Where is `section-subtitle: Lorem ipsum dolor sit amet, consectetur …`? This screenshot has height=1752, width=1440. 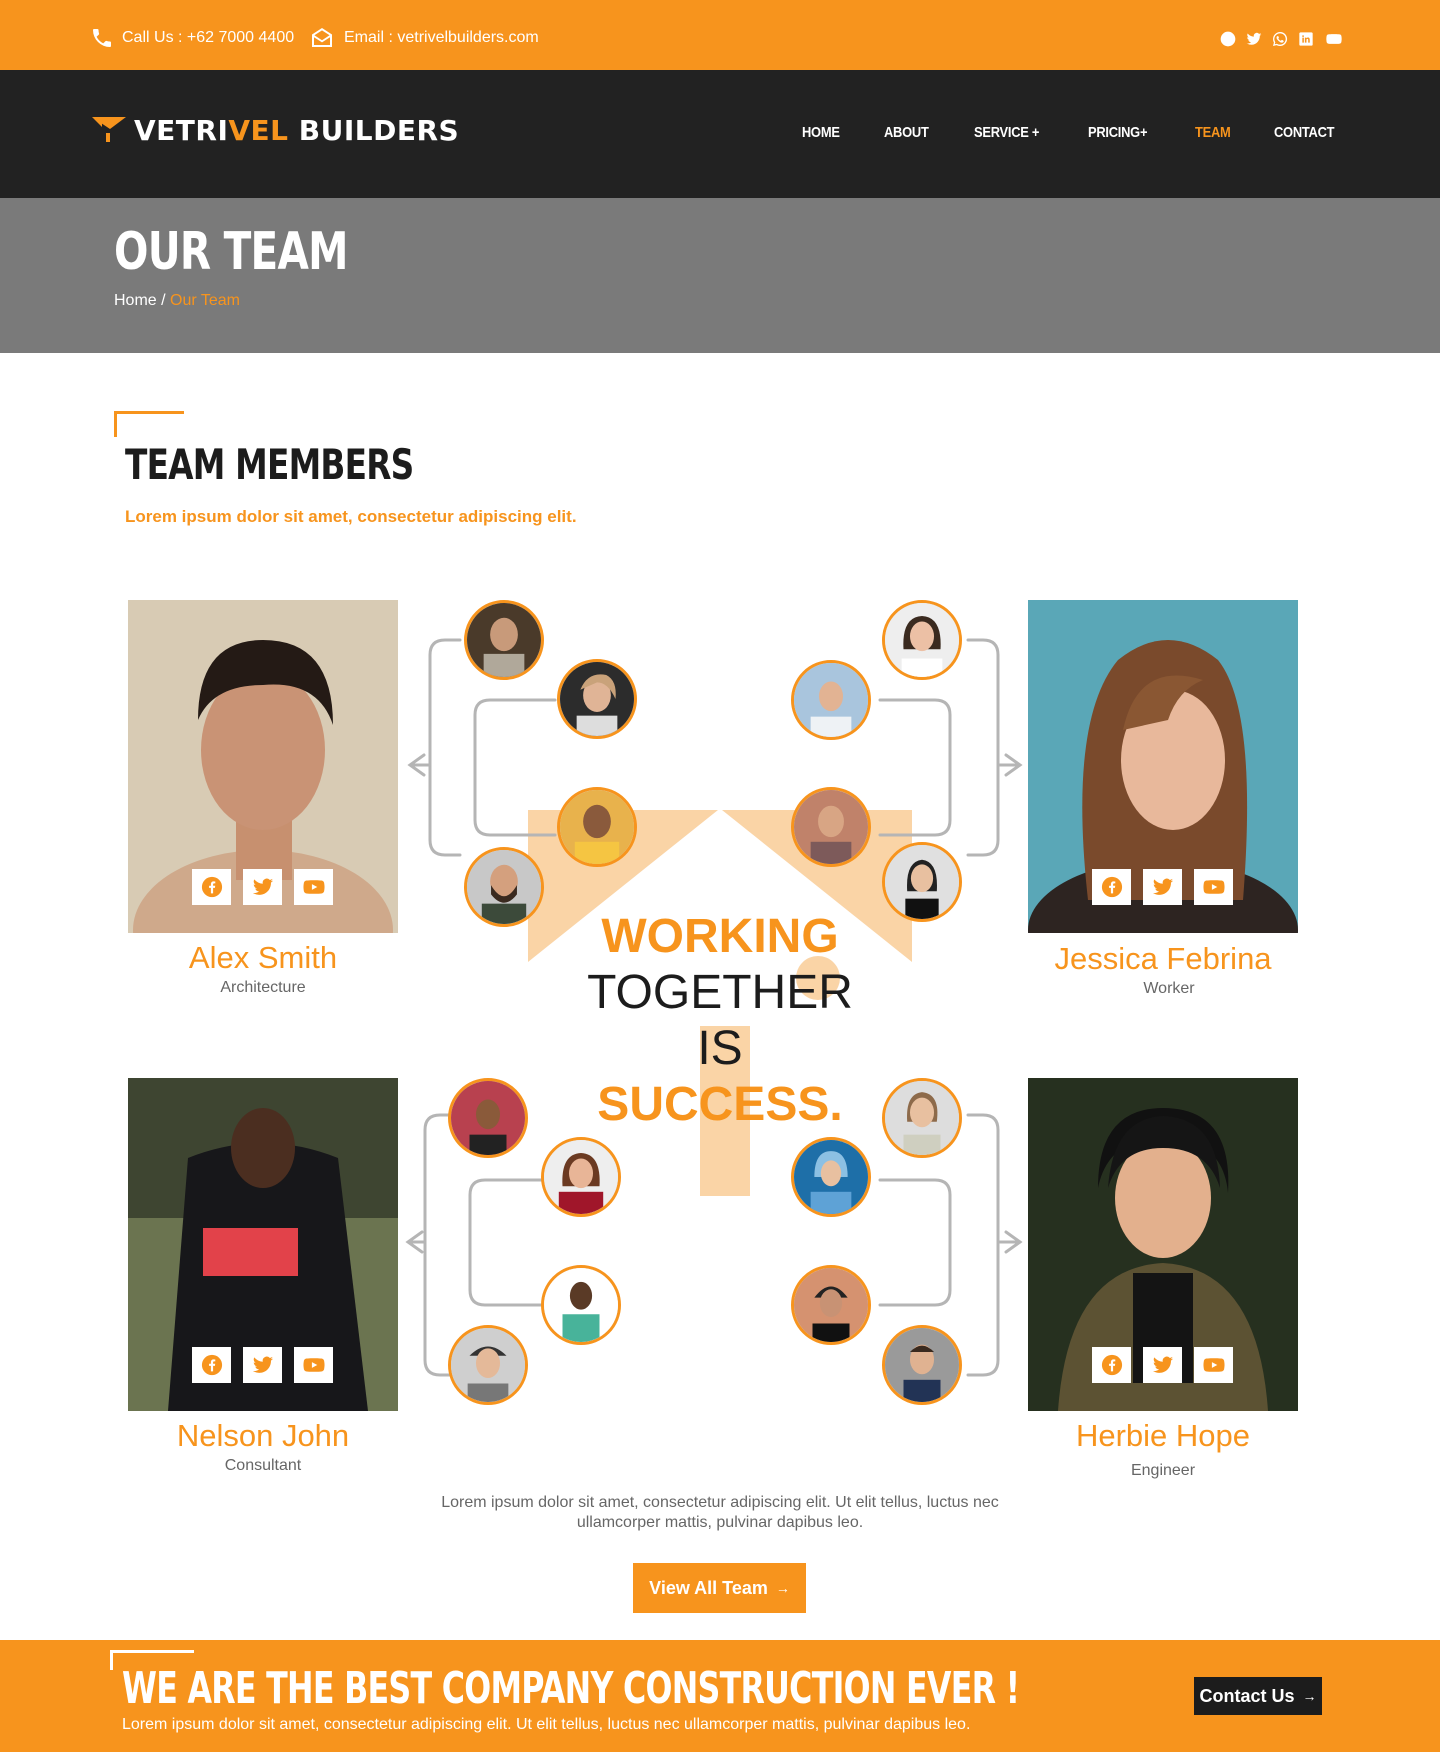
section-subtitle: Lorem ipsum dolor sit amet, consectetur … is located at coordinates (351, 516).